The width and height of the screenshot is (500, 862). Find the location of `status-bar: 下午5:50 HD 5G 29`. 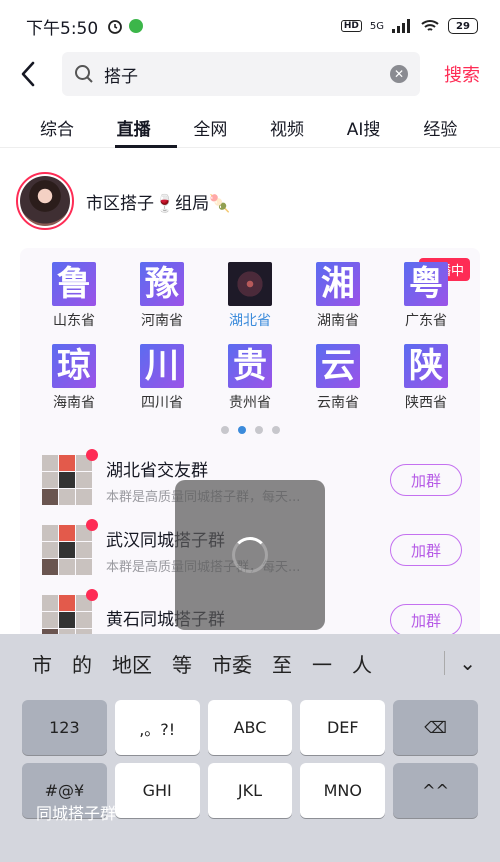

status-bar: 下午5:50 HD 5G 29 is located at coordinates (250, 26).